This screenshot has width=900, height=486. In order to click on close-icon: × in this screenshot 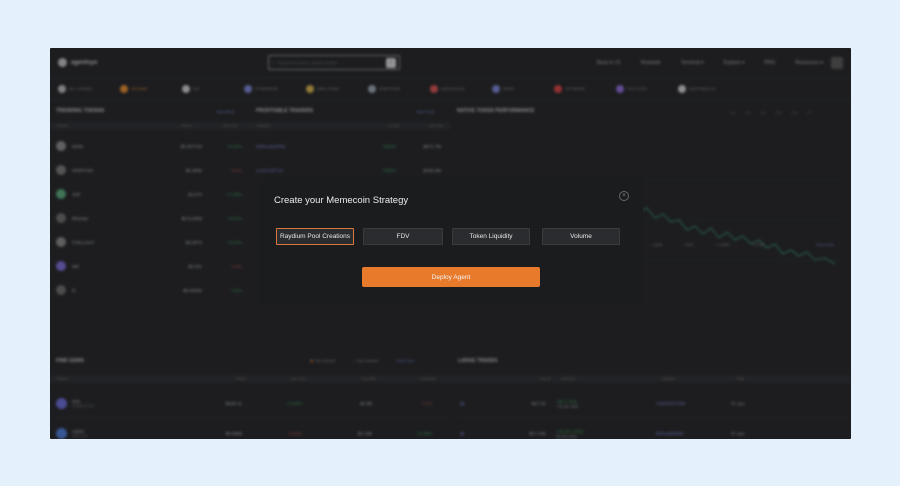, I will do `click(624, 196)`.